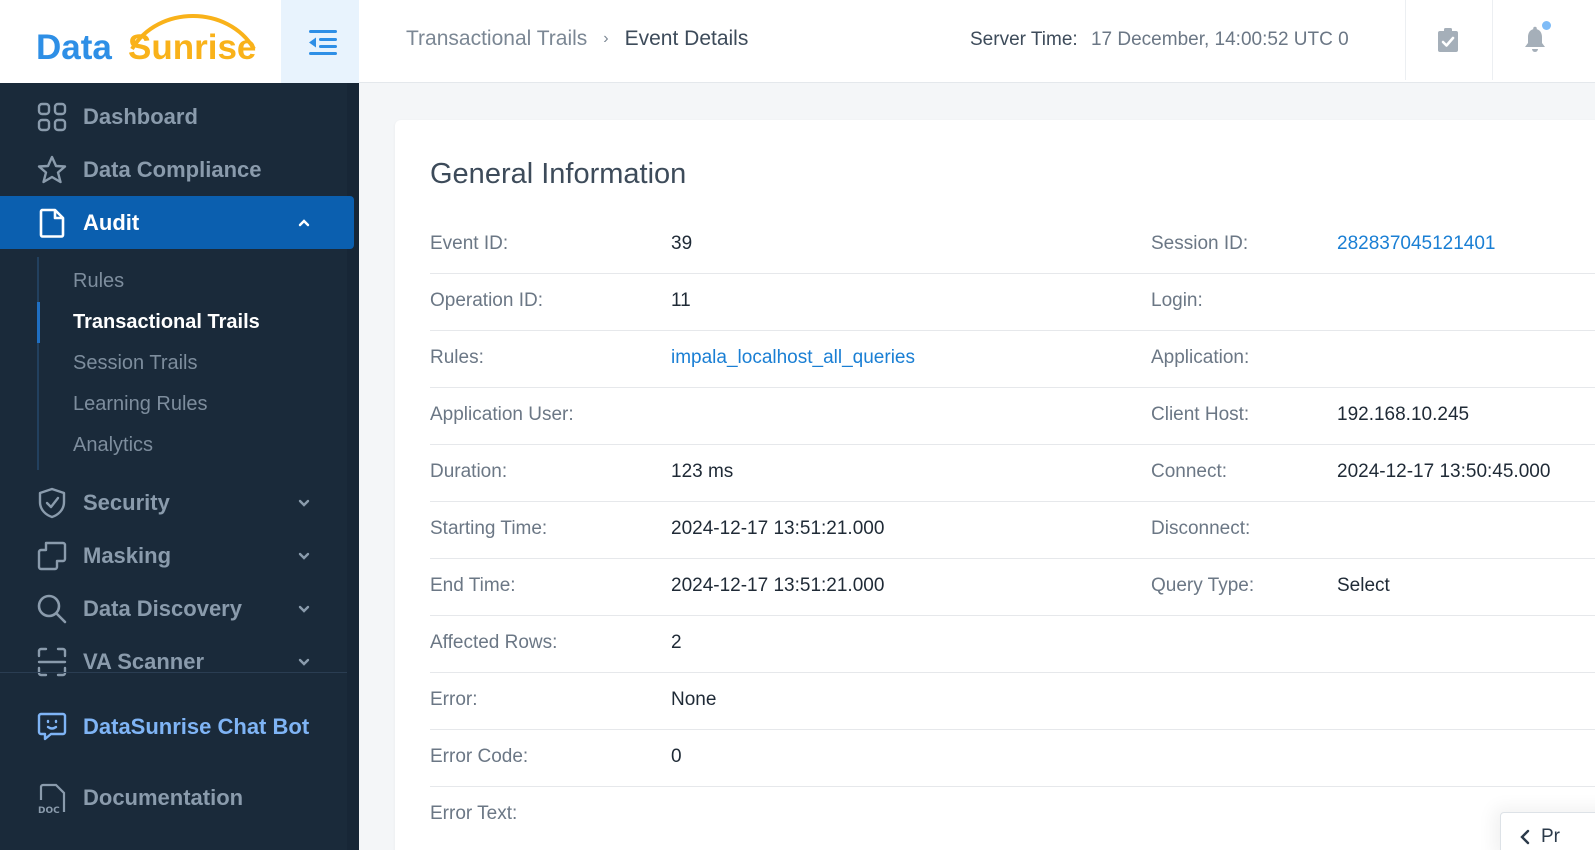  I want to click on server-time: Server Time: 17 December, 14:00:52 UTC 0, so click(1159, 40).